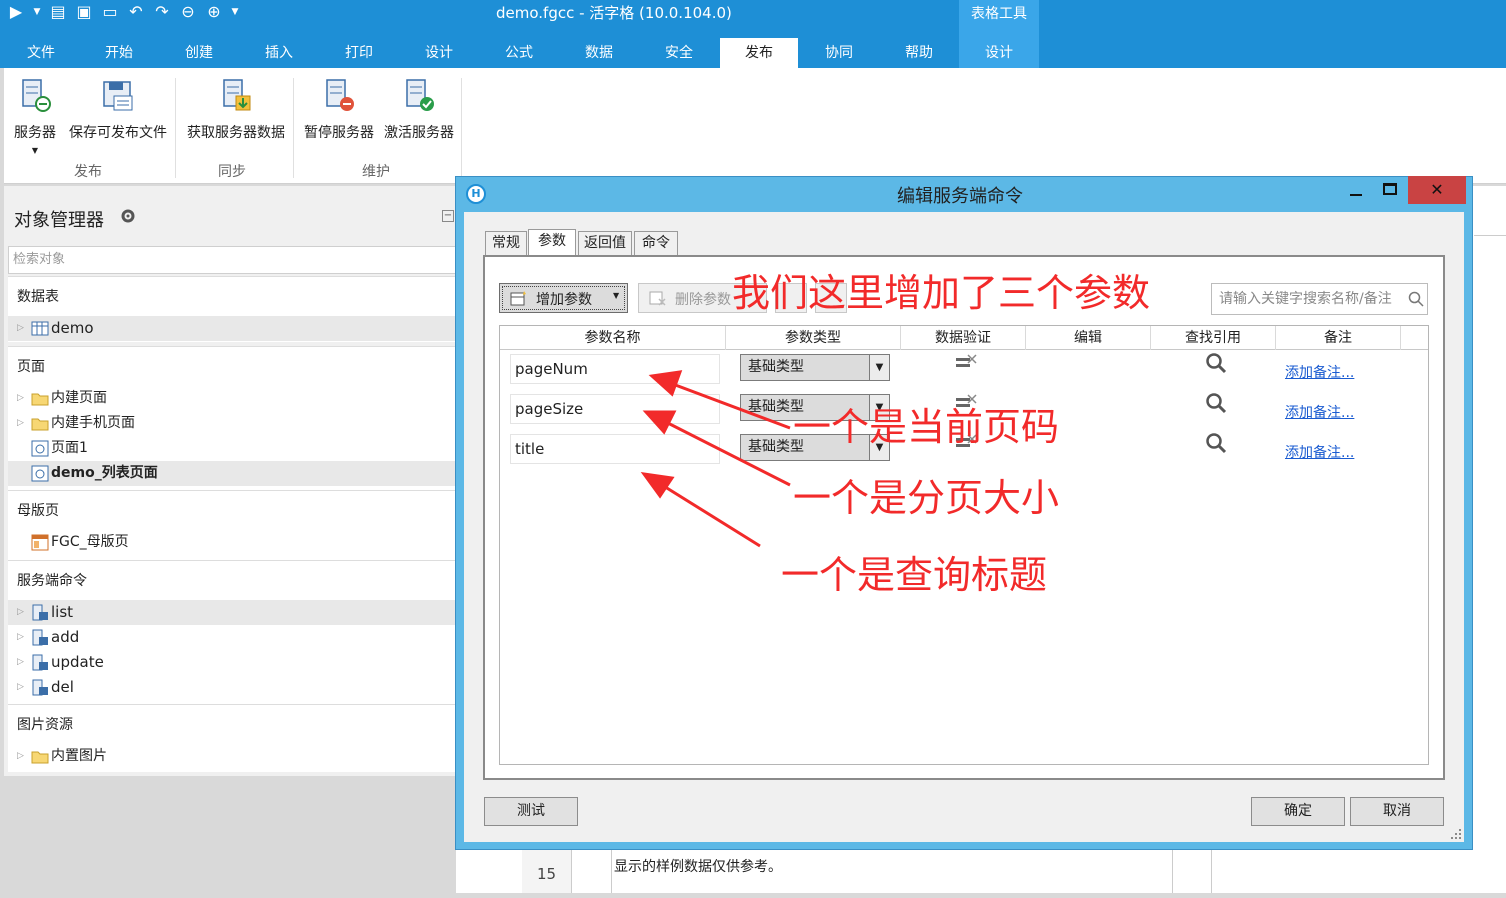  Describe the element at coordinates (656, 243) in the screenshot. I see `tab-command: 命令` at that location.